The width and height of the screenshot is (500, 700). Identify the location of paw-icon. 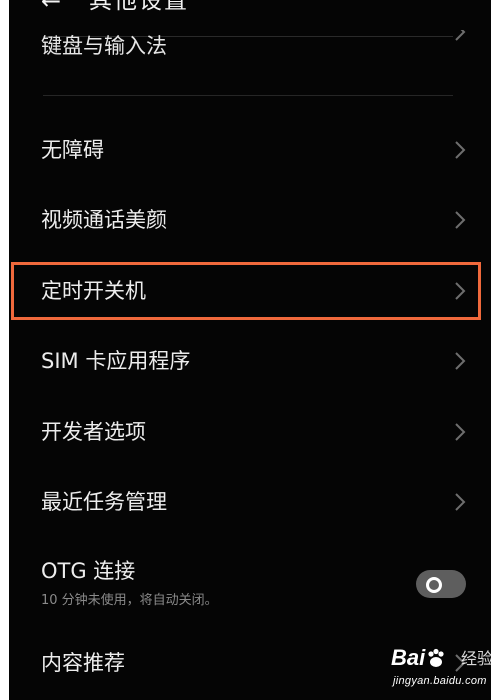
(436, 658).